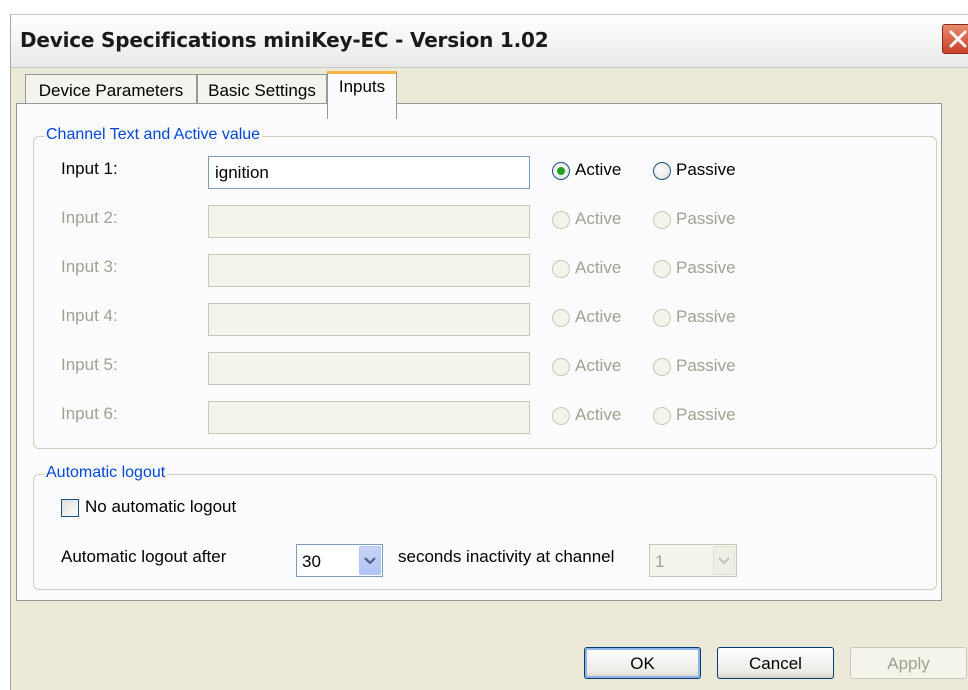  What do you see at coordinates (662, 318) in the screenshot?
I see `input-4-passive-radio` at bounding box center [662, 318].